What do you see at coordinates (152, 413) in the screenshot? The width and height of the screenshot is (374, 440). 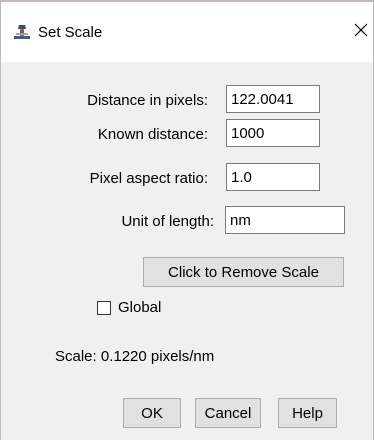 I see `ok-button: OK` at bounding box center [152, 413].